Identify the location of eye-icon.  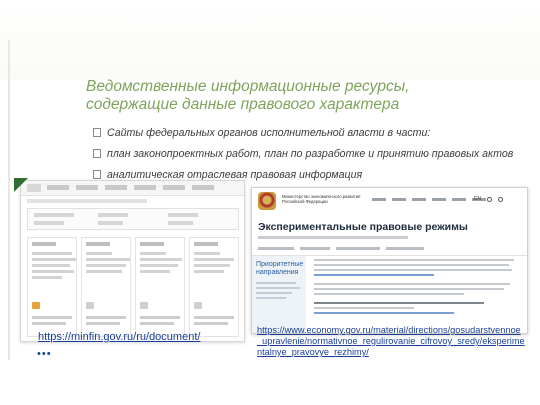
(489, 199).